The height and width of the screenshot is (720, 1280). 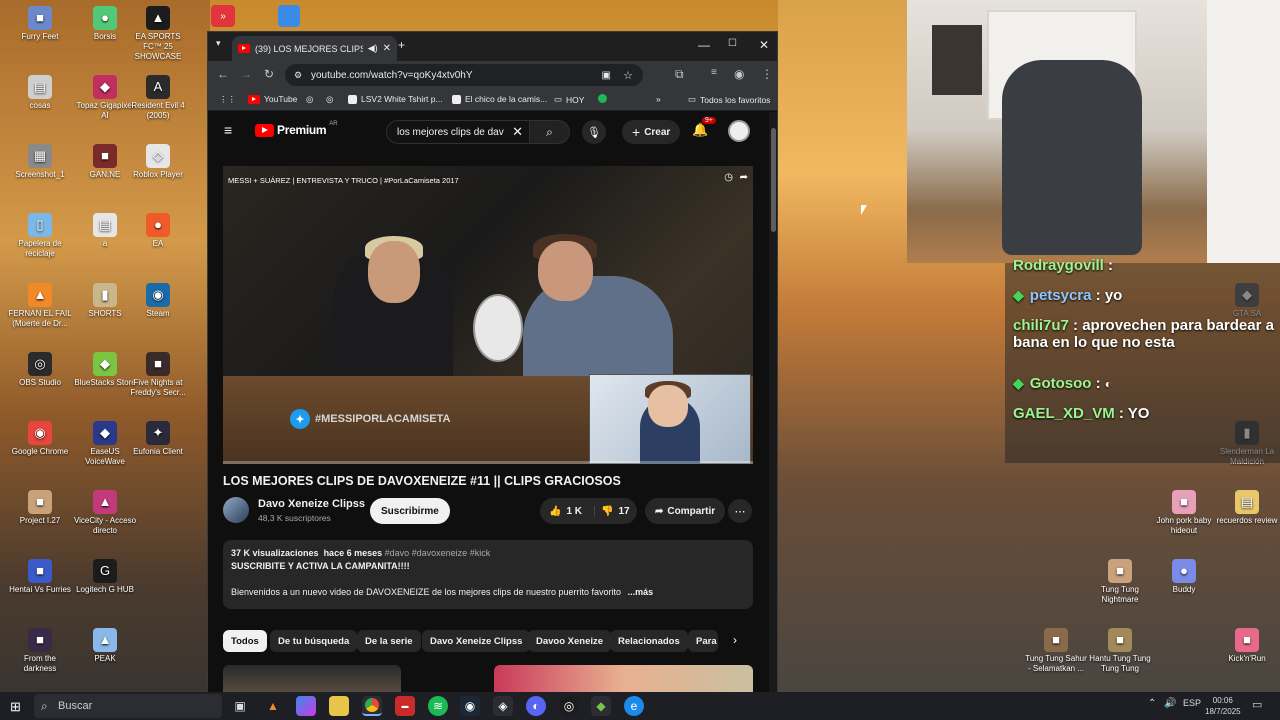 I want to click on desktop-shortcut-icon: ■ Kick'n'Run, so click(x=1247, y=646).